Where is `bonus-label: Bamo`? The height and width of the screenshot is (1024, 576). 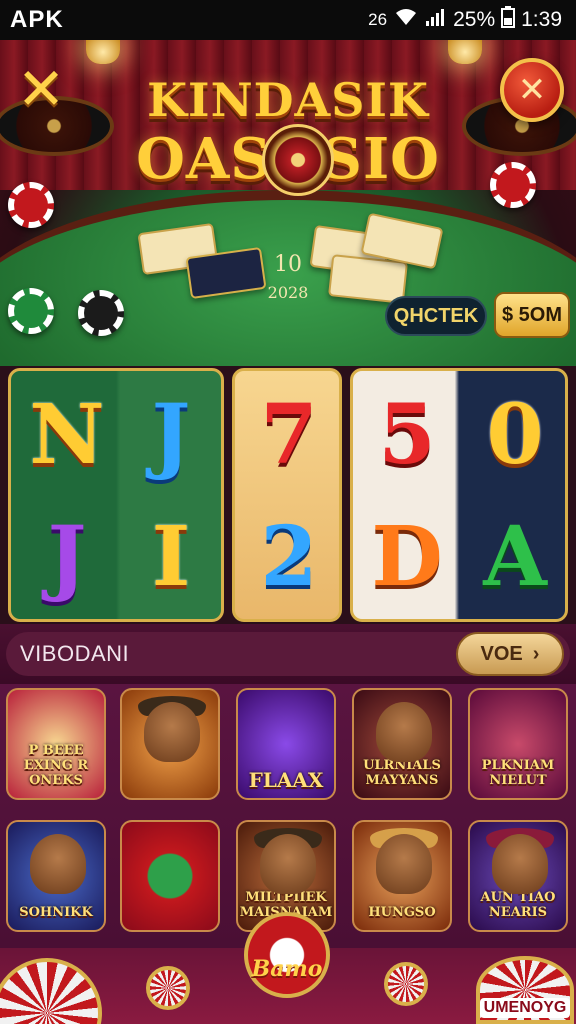 bonus-label: Bamo is located at coordinates (287, 969).